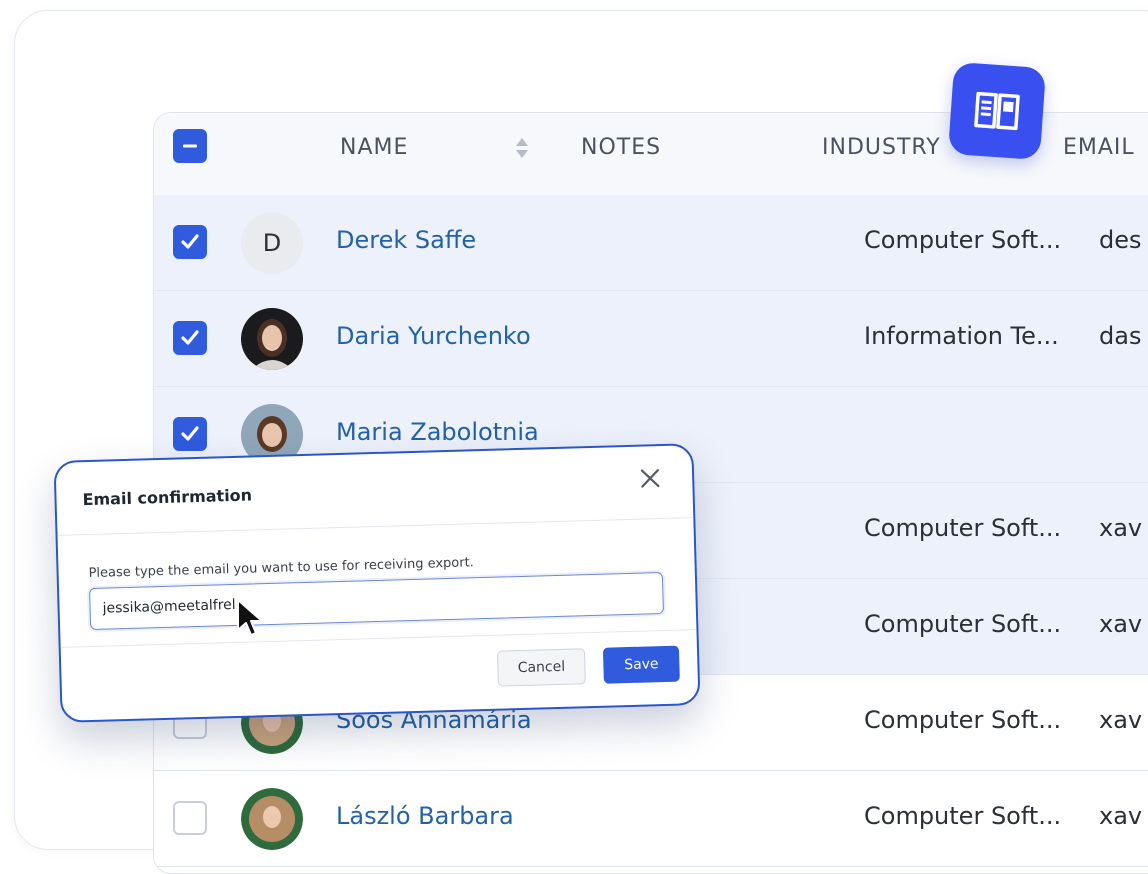  I want to click on save-button: Save, so click(641, 664).